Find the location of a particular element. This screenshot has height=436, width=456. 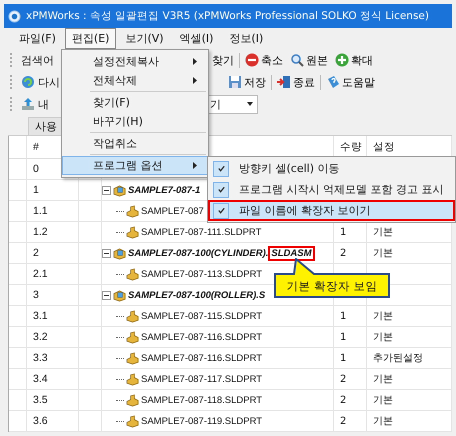

save-button: 저장 is located at coordinates (247, 82).